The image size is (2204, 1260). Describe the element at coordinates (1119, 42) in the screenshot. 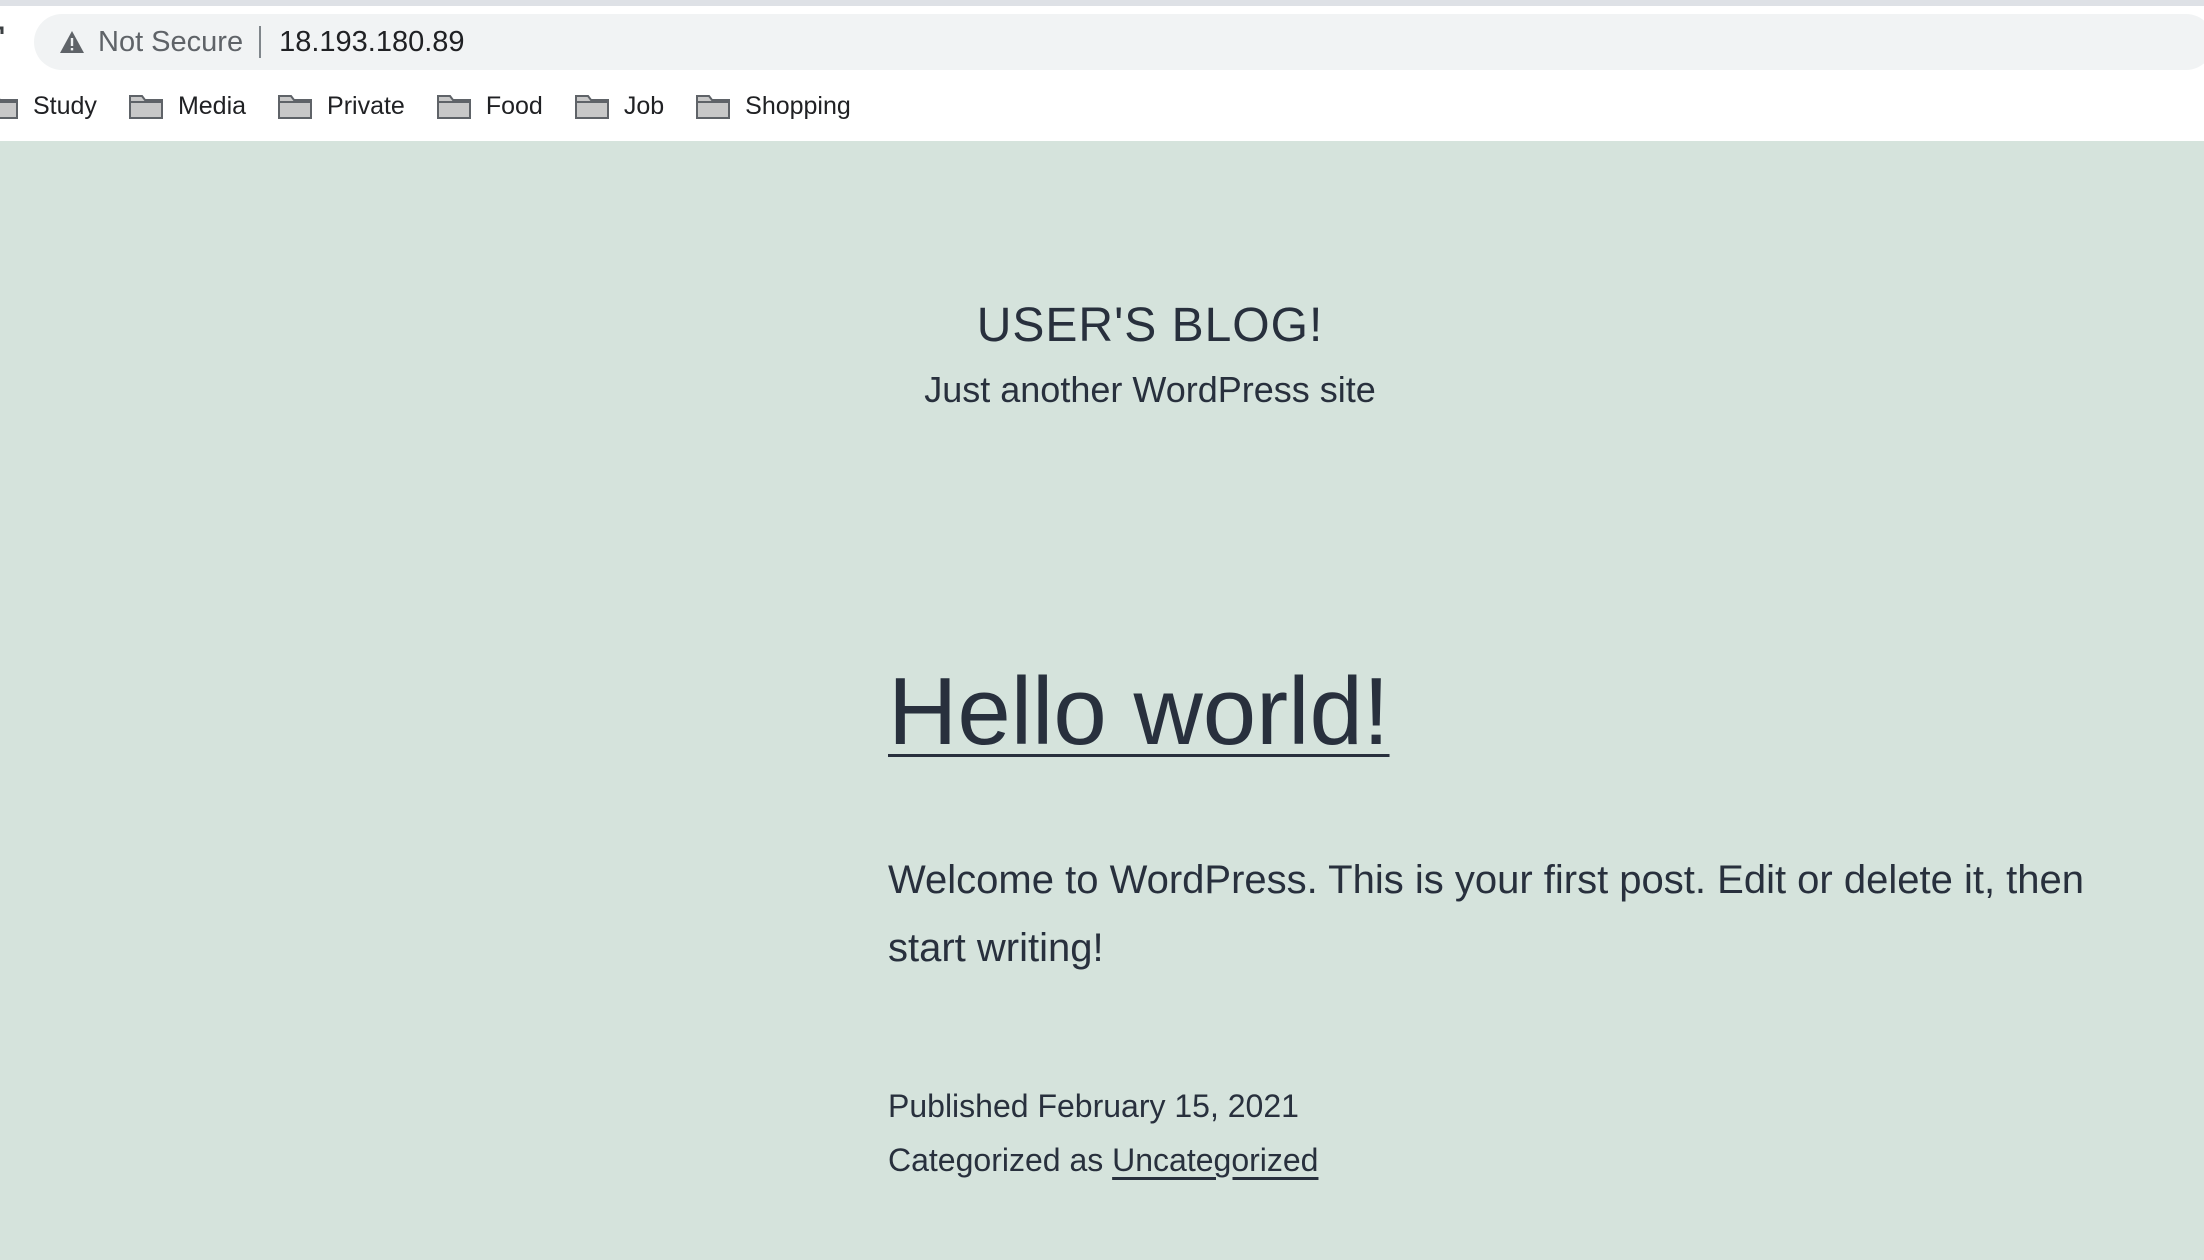

I see `address-bar: Not Secure 18.193.180.89` at that location.